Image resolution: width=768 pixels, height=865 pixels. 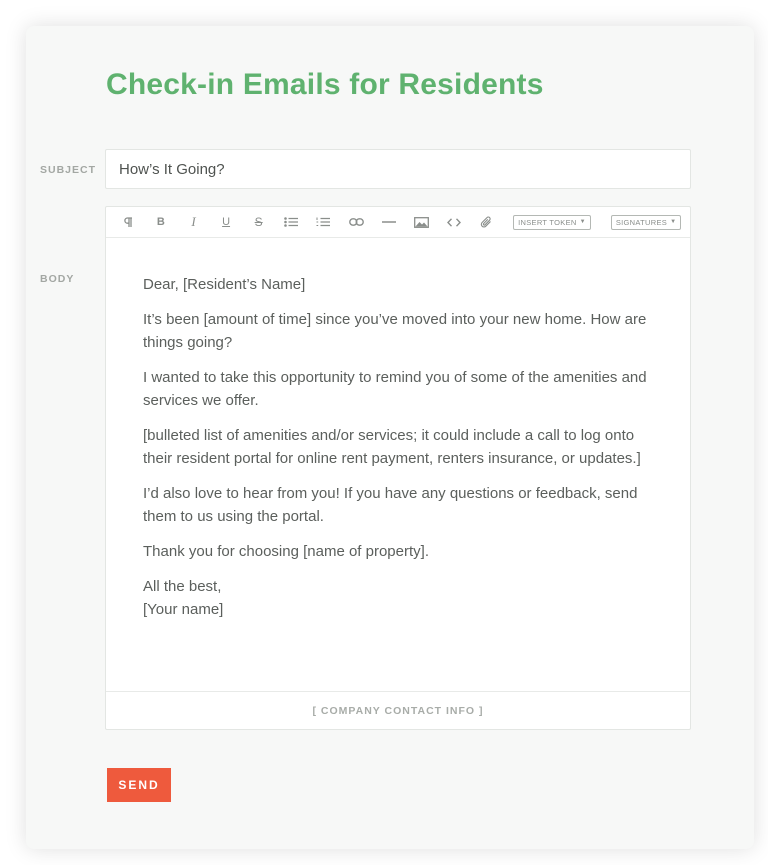 I want to click on code-icon, so click(x=454, y=222).